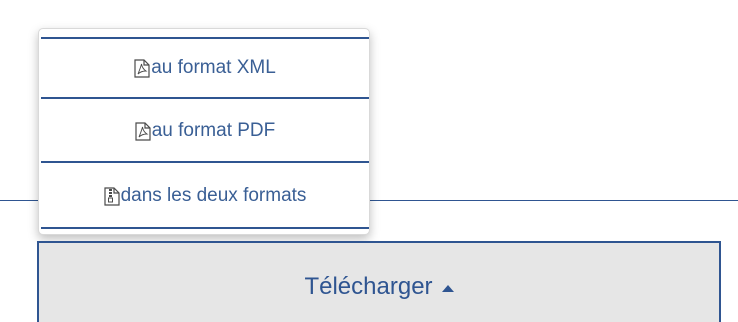 The image size is (738, 322). I want to click on menu-item-label: au format XML, so click(213, 67).